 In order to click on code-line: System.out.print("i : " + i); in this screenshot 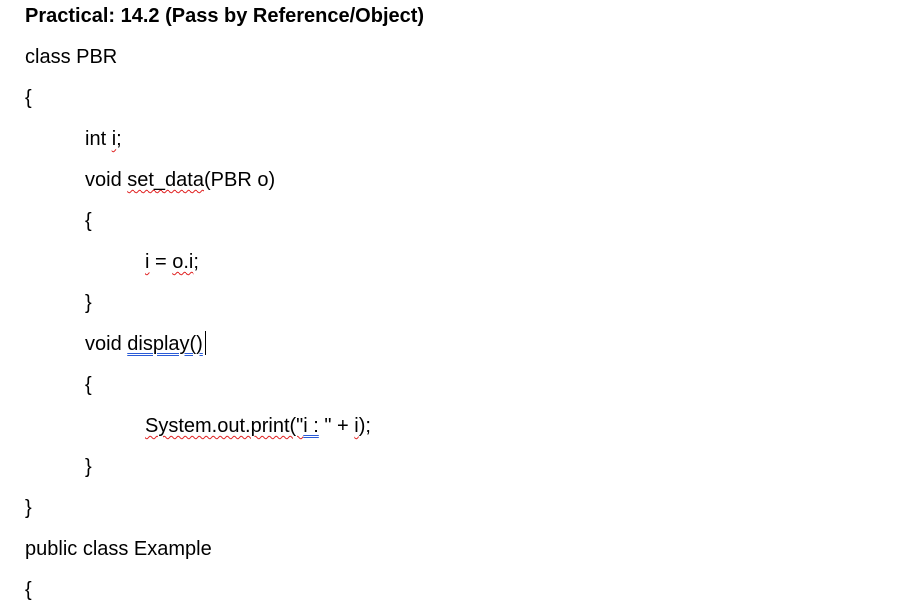, I will do `click(258, 426)`.